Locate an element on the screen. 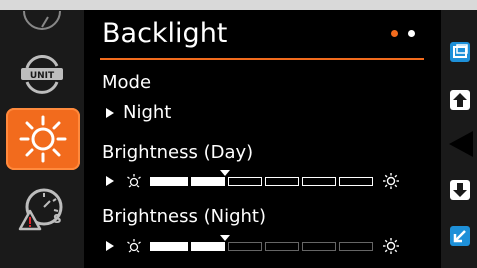  unit-sync-icon: UNIT is located at coordinates (42, 74).